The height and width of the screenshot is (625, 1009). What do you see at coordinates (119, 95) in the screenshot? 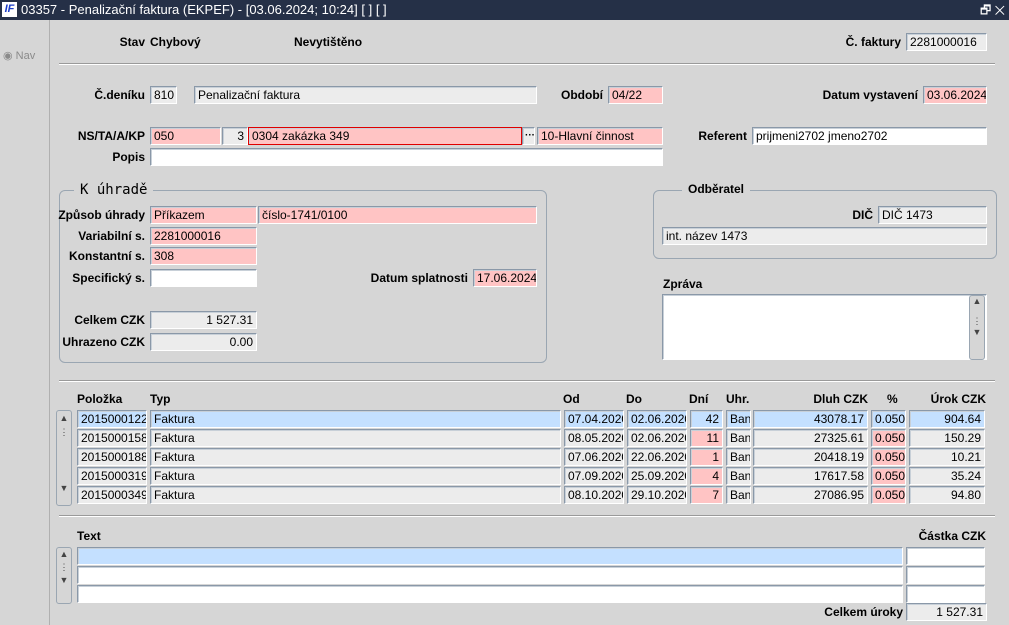
I see `denik-label: Č.deníku` at bounding box center [119, 95].